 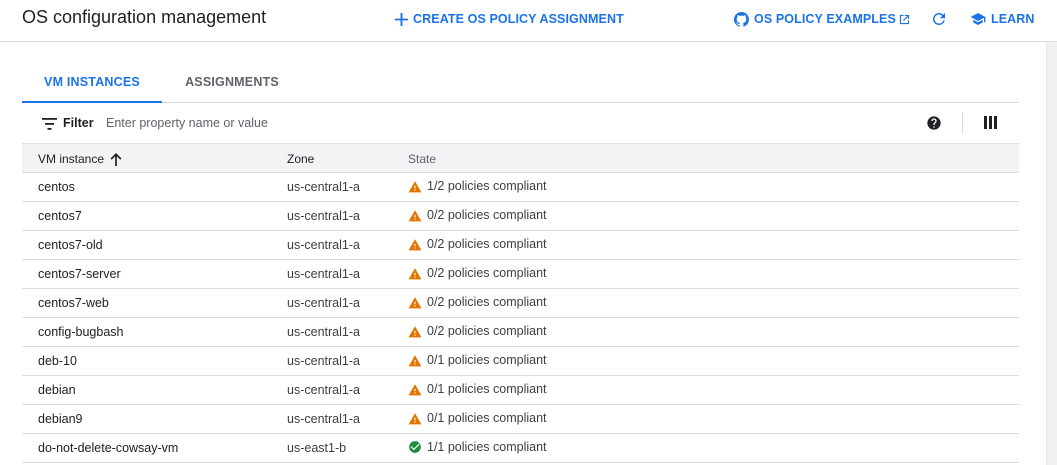 I want to click on column-header-label: VM instance, so click(x=71, y=159).